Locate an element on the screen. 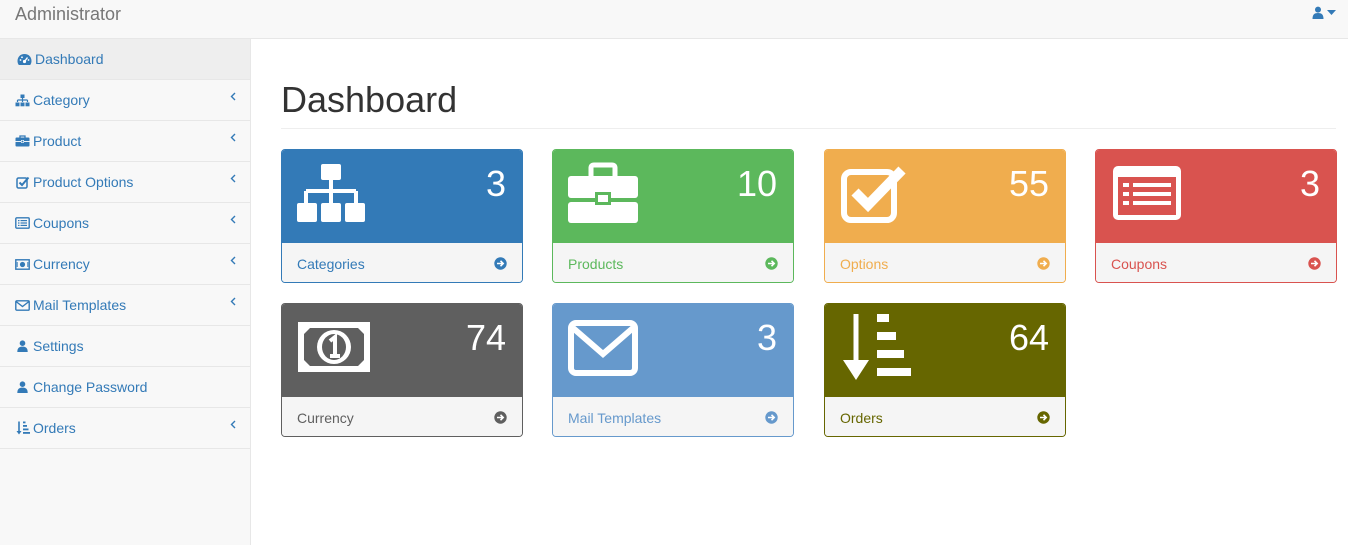 This screenshot has width=1348, height=545. sidebar-item-label: Product is located at coordinates (57, 141).